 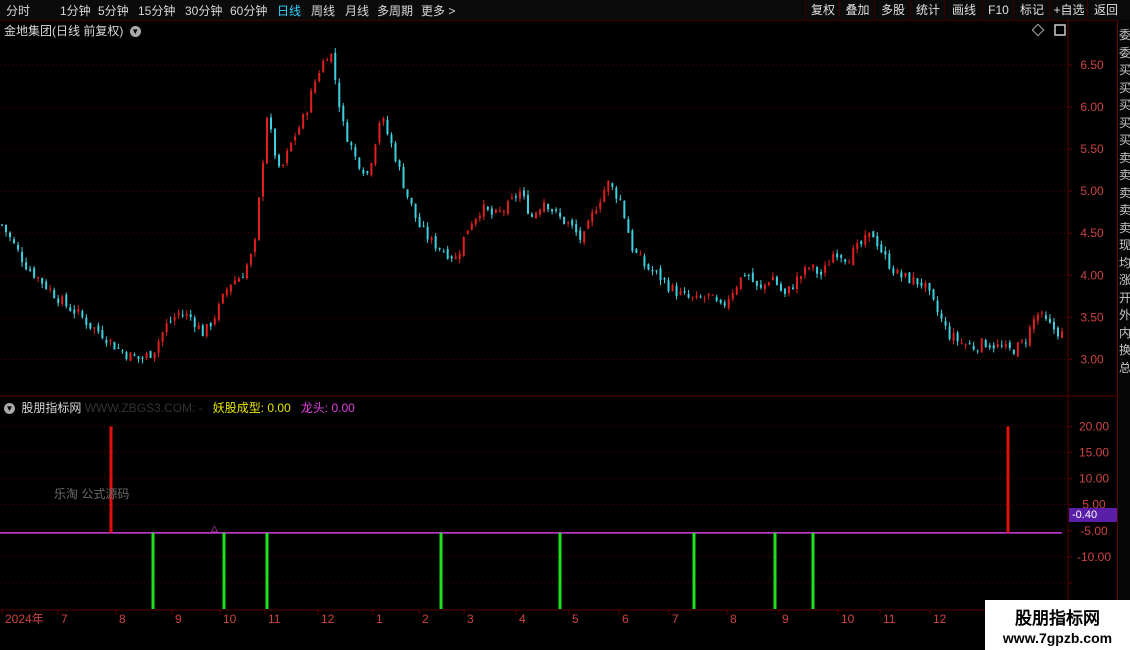 I want to click on y-tick-label: 3.50, so click(x=1092, y=317).